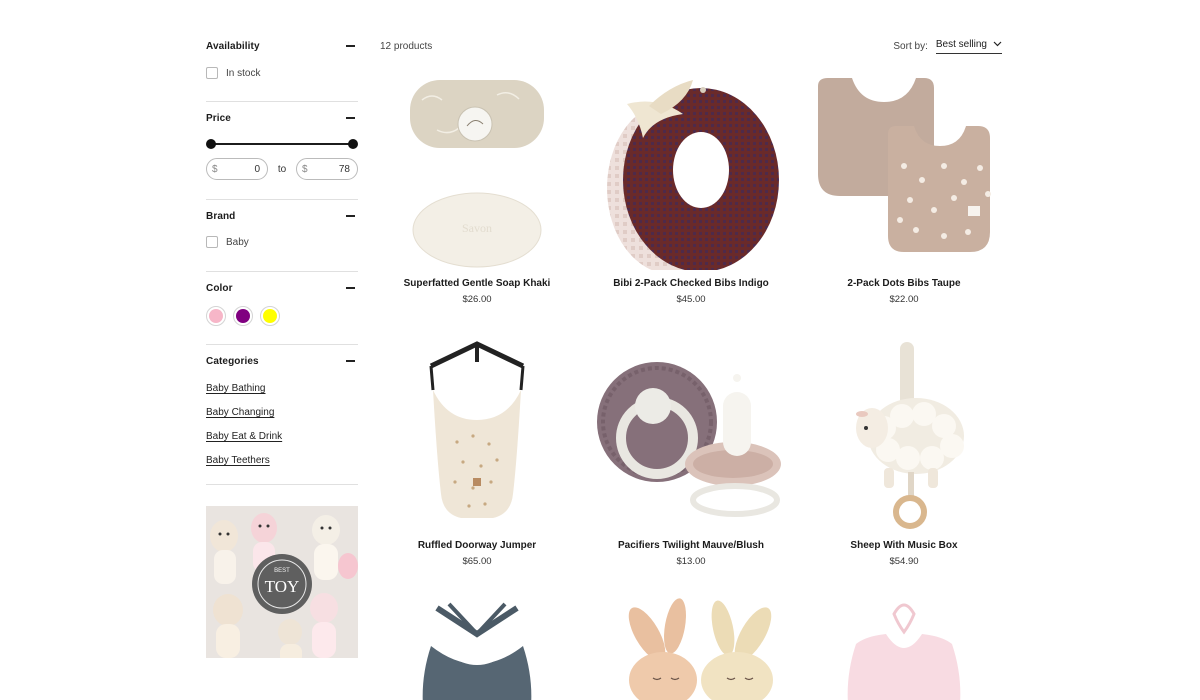 This screenshot has height=700, width=1200. Describe the element at coordinates (212, 242) in the screenshot. I see `brand-baby-checkbox` at that location.